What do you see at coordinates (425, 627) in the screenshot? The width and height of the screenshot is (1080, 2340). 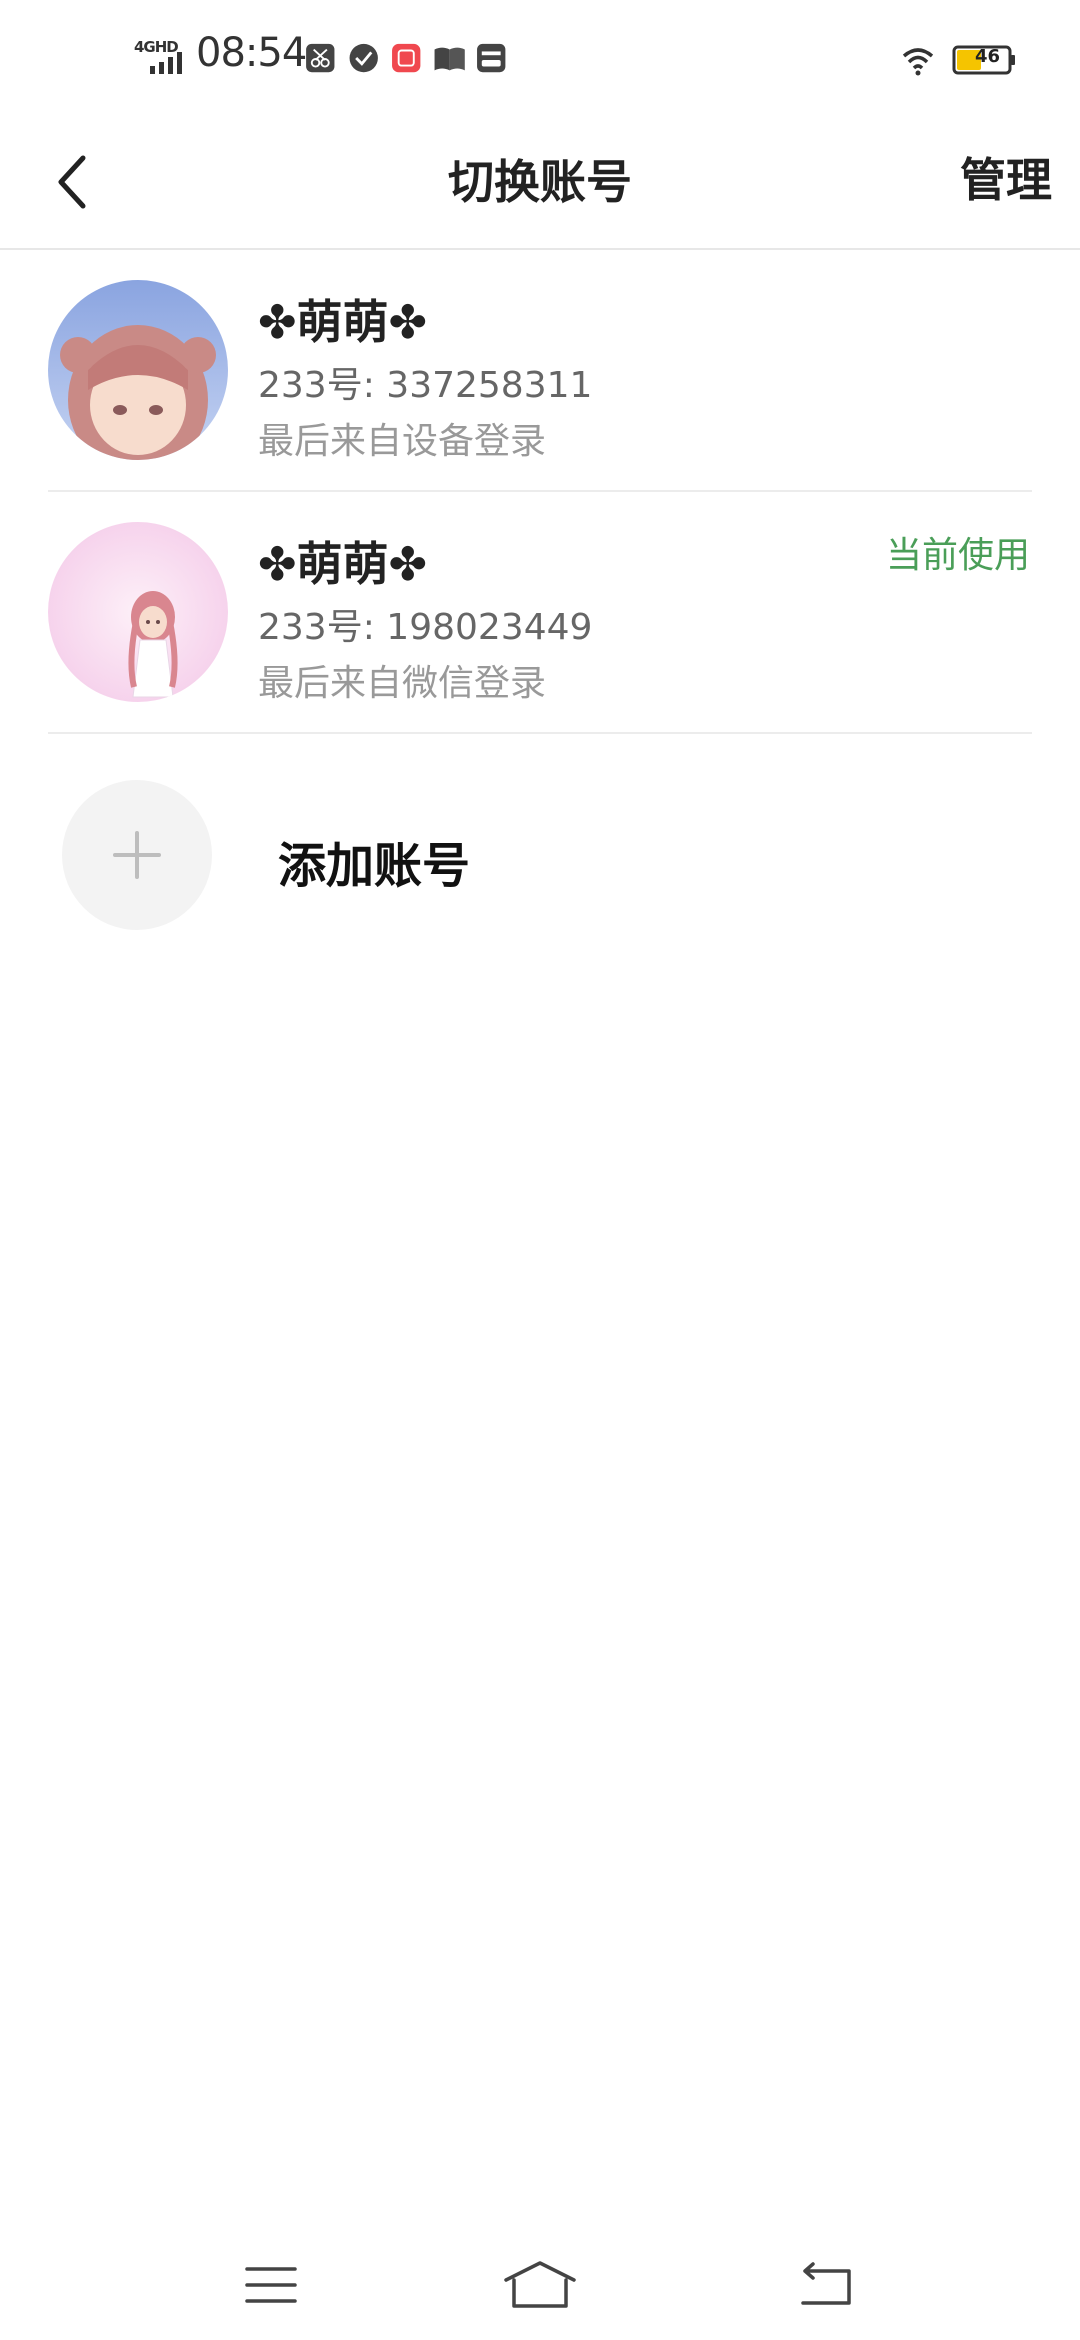 I see `account-id: 233号: 198023449` at bounding box center [425, 627].